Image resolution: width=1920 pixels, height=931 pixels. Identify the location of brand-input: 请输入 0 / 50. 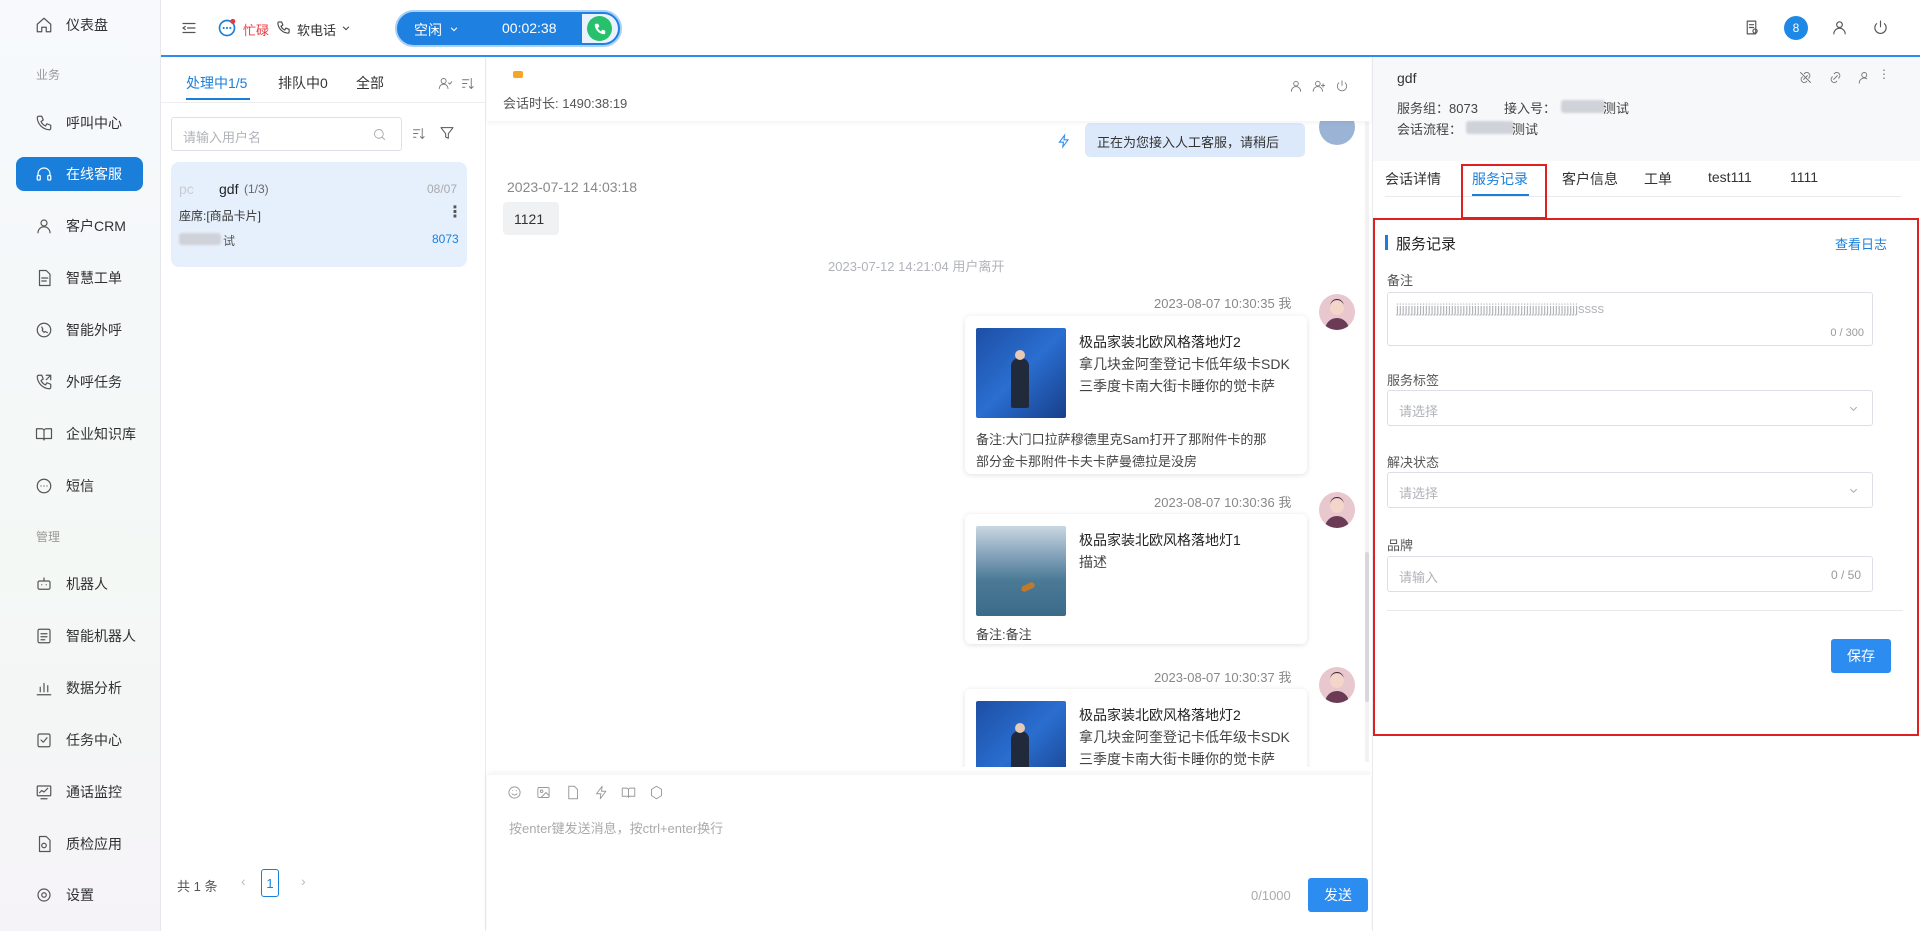
(1630, 574).